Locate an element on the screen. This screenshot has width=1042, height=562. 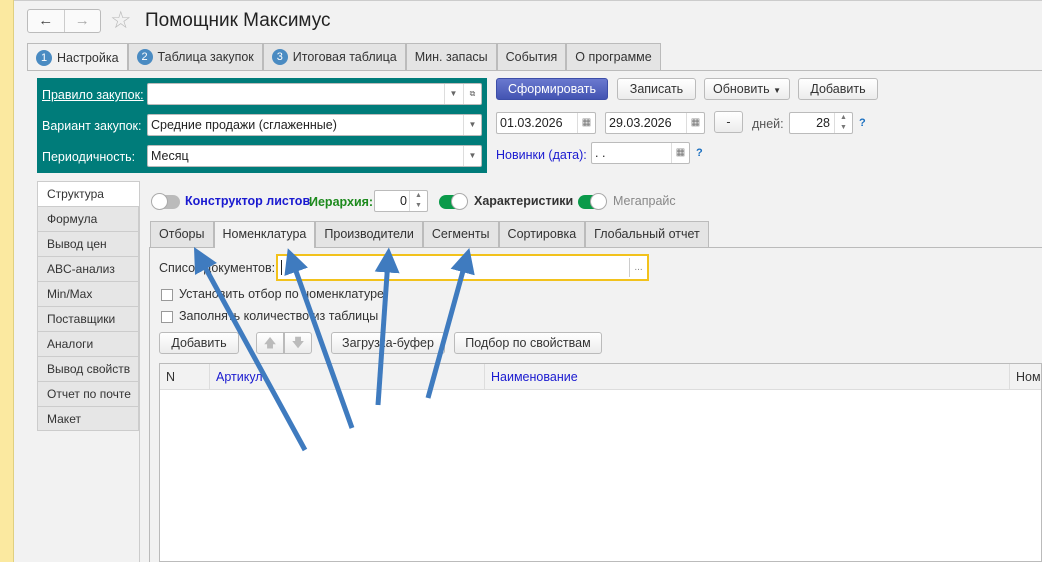
arrow-to-filters is located at coordinates (251, 349).